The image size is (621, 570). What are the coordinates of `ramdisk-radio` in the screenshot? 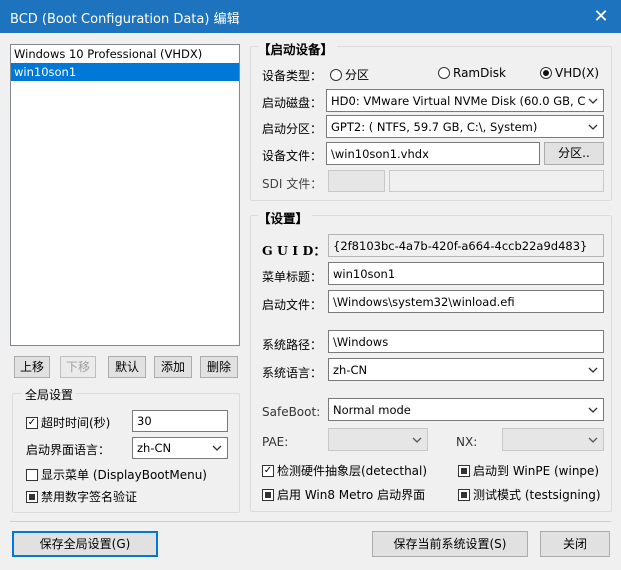 It's located at (444, 73).